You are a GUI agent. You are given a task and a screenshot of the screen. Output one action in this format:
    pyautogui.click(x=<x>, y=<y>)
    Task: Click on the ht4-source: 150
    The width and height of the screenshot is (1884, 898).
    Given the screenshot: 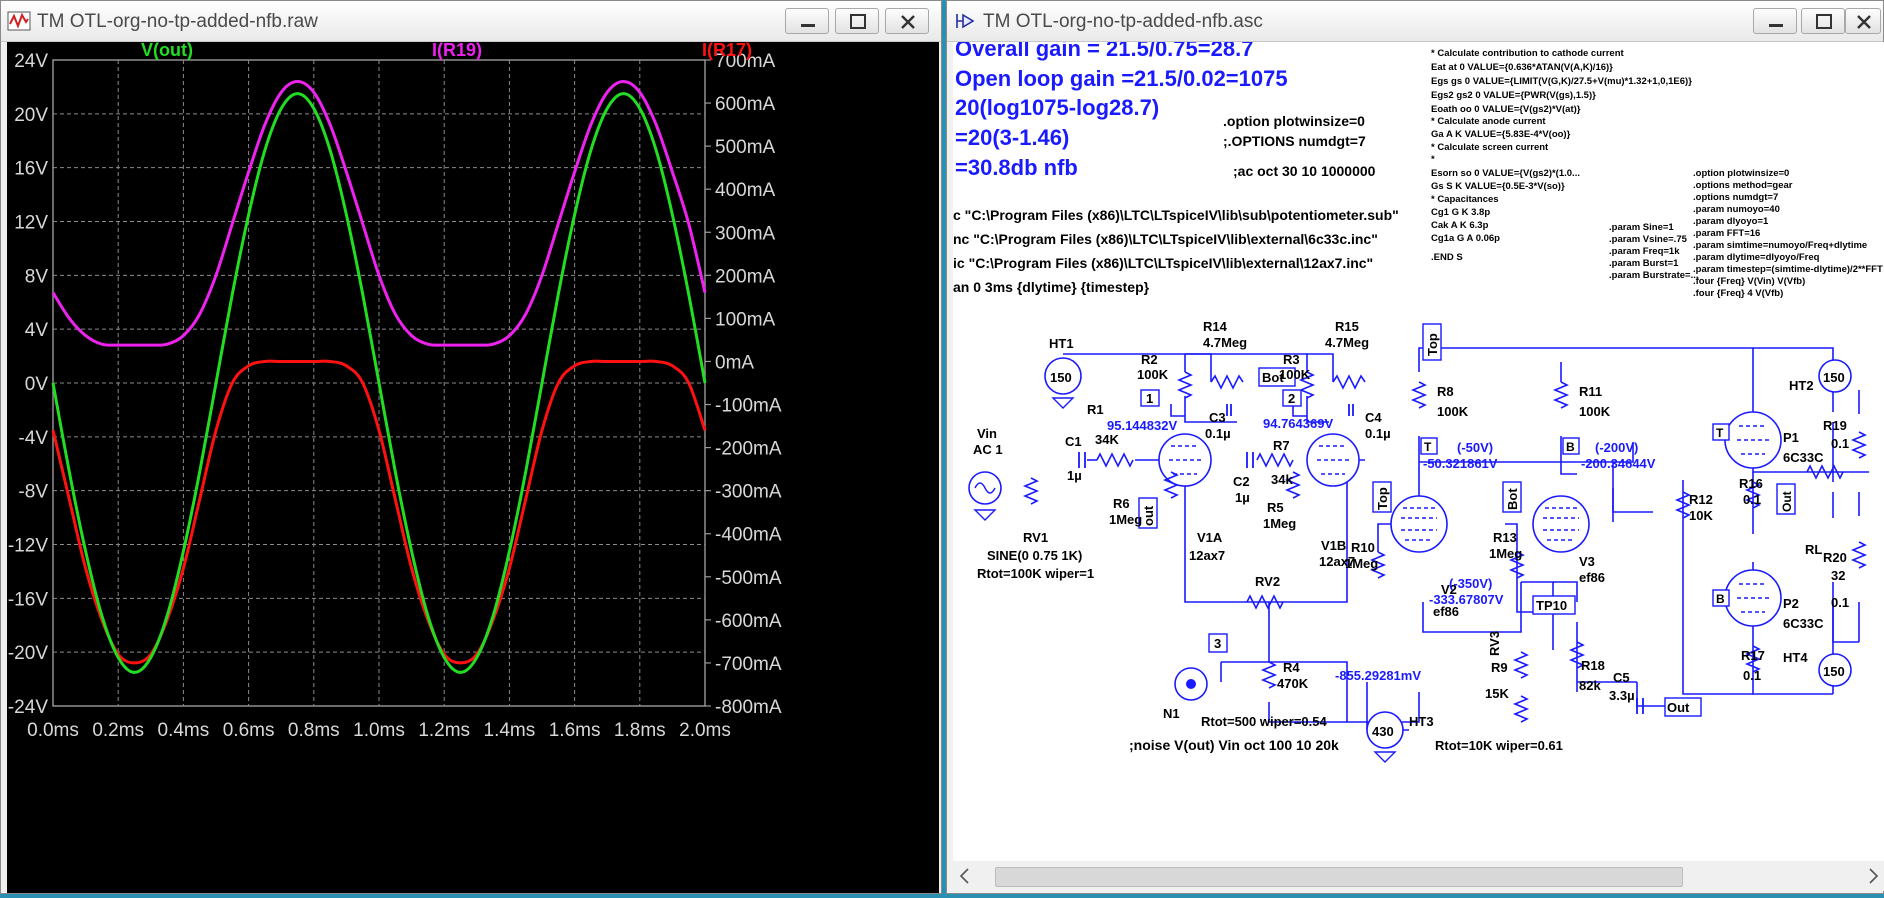 What is the action you would take?
    pyautogui.click(x=1835, y=670)
    